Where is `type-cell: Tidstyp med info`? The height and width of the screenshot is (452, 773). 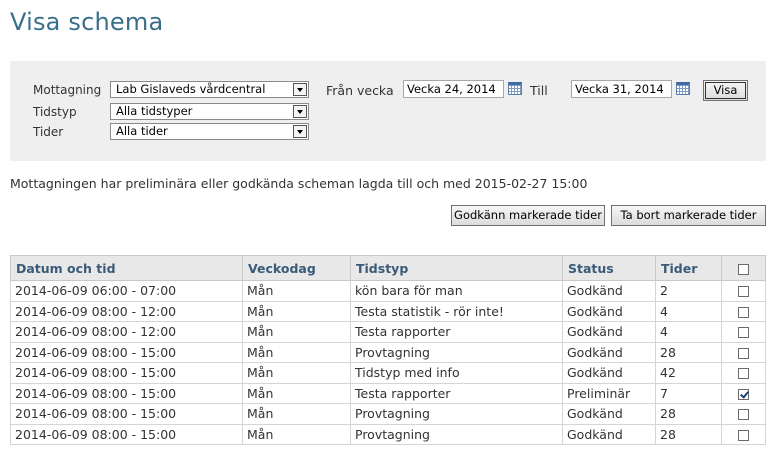
type-cell: Tidstyp med info is located at coordinates (456, 373).